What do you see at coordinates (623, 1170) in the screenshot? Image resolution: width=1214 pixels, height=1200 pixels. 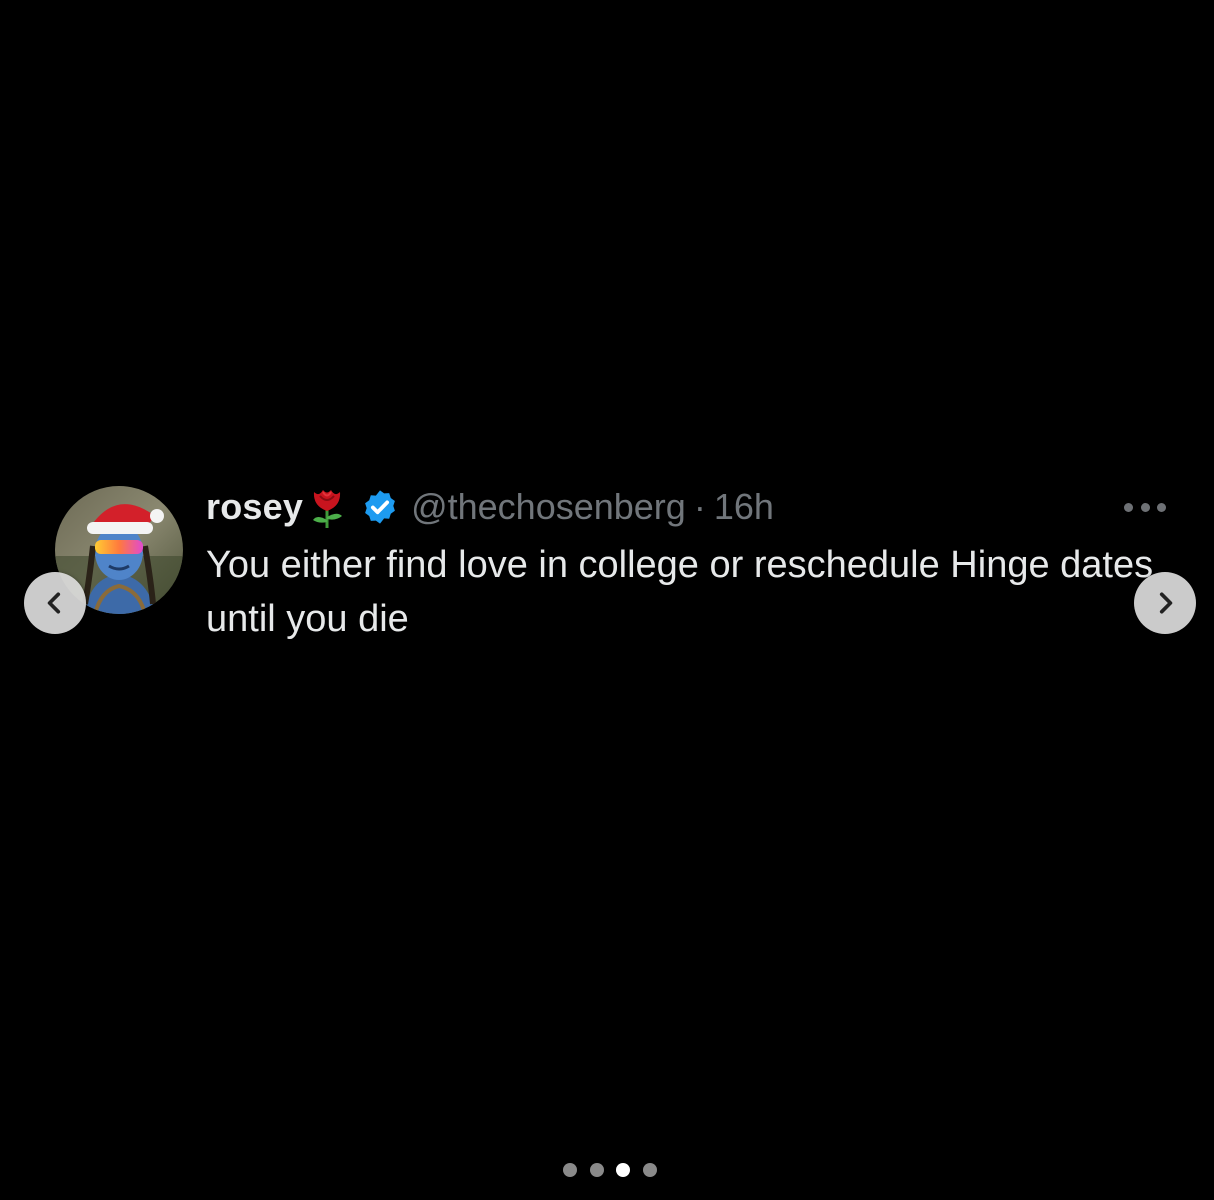 I see `carousel-dot-active` at bounding box center [623, 1170].